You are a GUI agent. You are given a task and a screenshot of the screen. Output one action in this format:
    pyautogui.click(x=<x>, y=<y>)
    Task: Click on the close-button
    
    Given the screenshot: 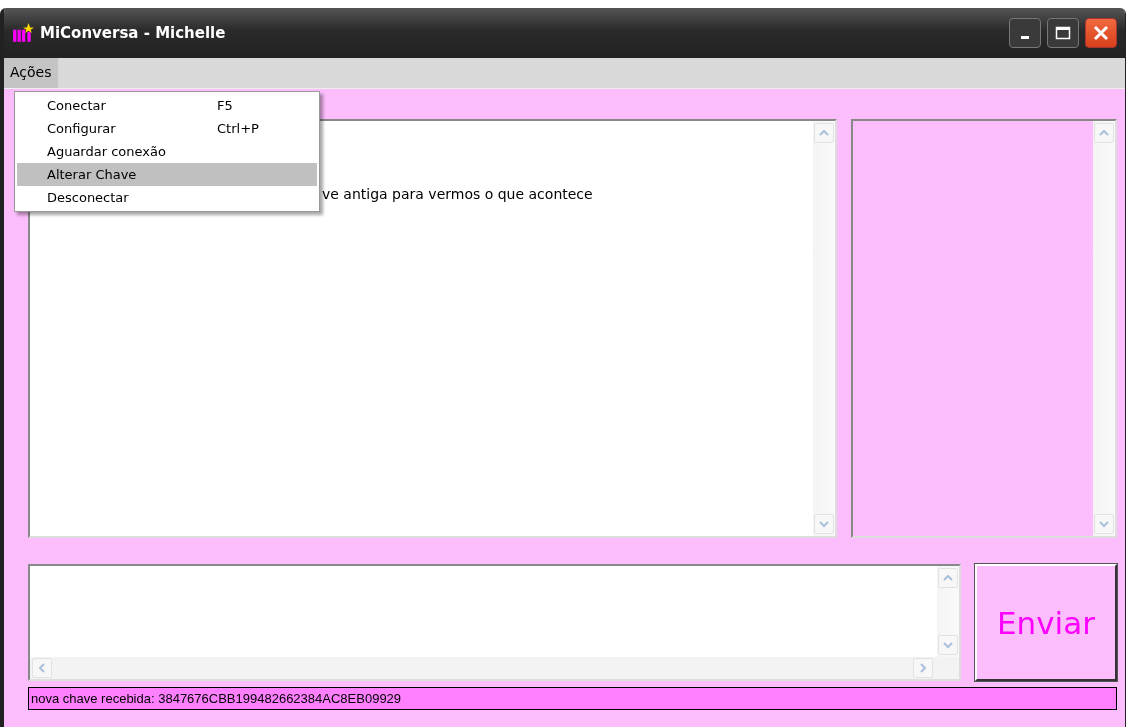 What is the action you would take?
    pyautogui.click(x=1101, y=33)
    